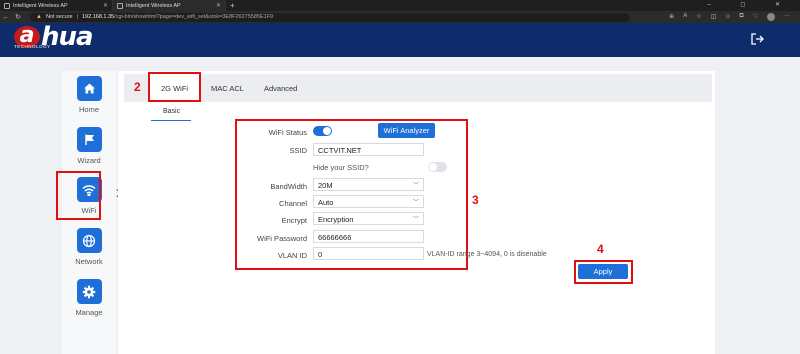 This screenshot has width=800, height=354. I want to click on hide-ssid-label: Hide your SSID?, so click(341, 167).